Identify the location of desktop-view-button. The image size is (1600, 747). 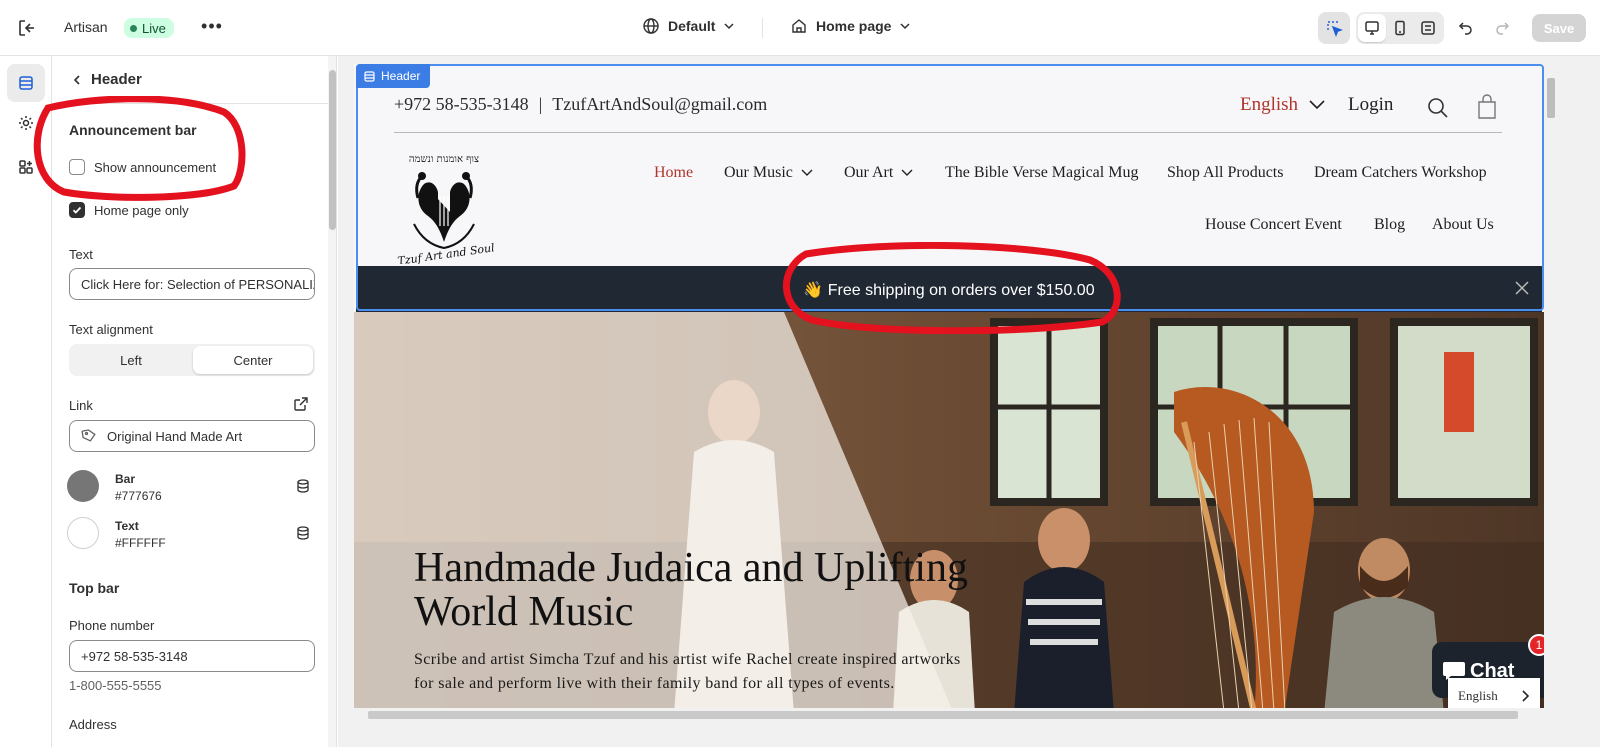
(1372, 28).